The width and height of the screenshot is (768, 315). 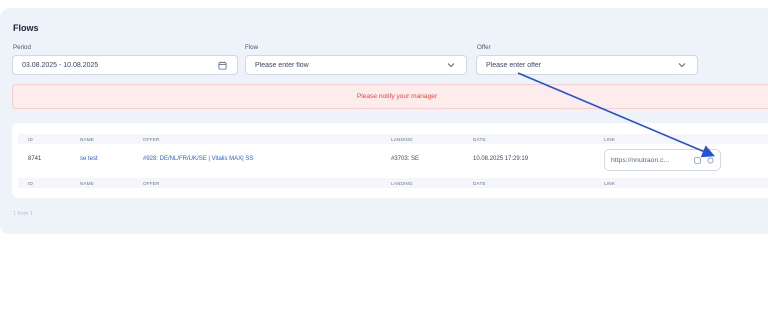 What do you see at coordinates (87, 183) in the screenshot?
I see `column-footer-name: NAME` at bounding box center [87, 183].